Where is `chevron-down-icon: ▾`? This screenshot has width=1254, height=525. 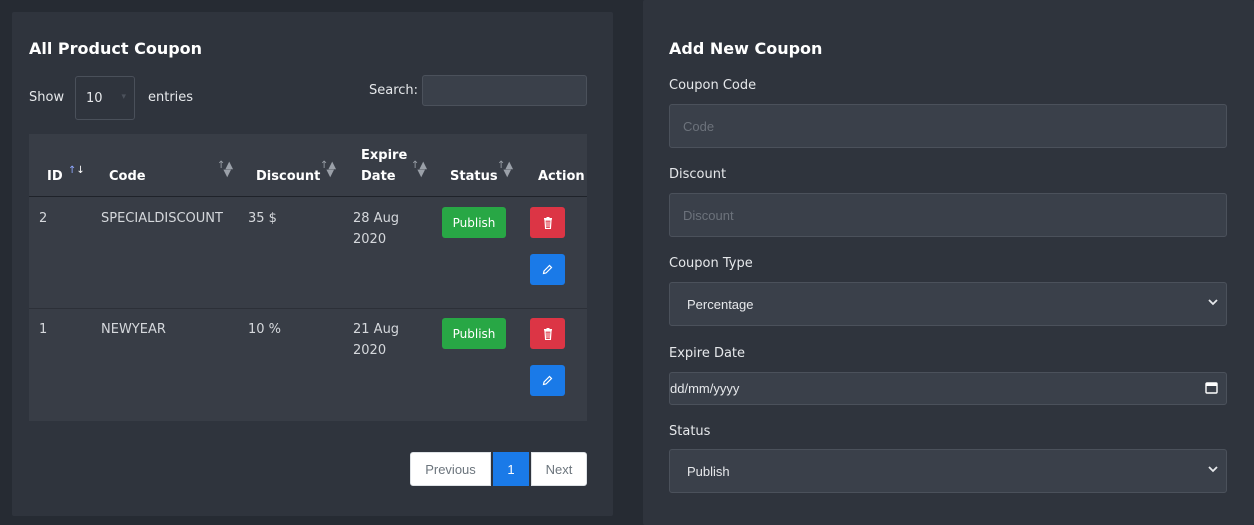
chevron-down-icon: ▾ is located at coordinates (123, 97).